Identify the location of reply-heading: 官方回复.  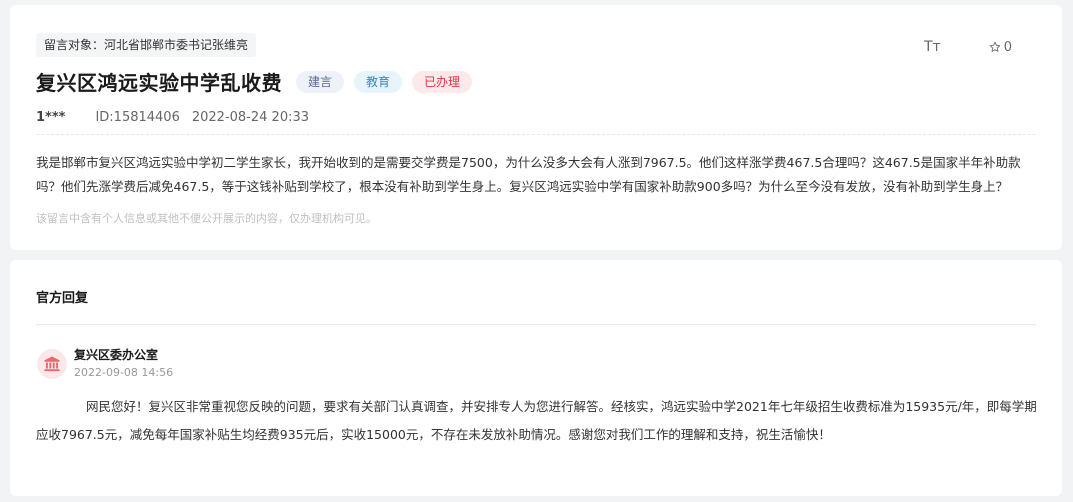
(62, 298).